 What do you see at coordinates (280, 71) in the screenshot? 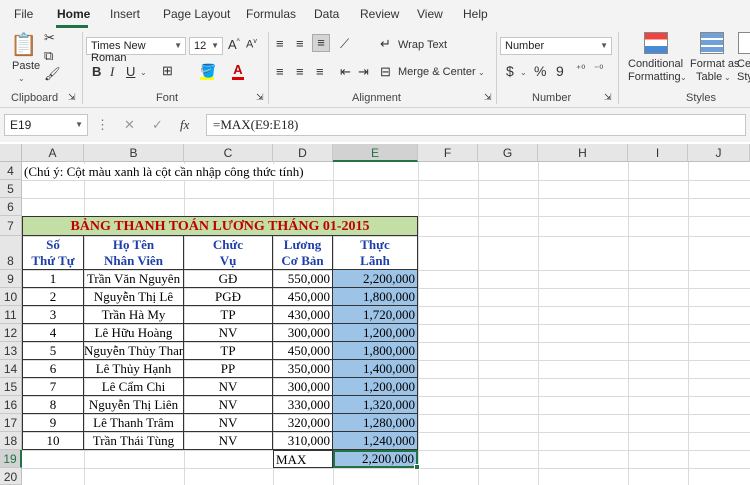
I see `align-left-icon: ≡` at bounding box center [280, 71].